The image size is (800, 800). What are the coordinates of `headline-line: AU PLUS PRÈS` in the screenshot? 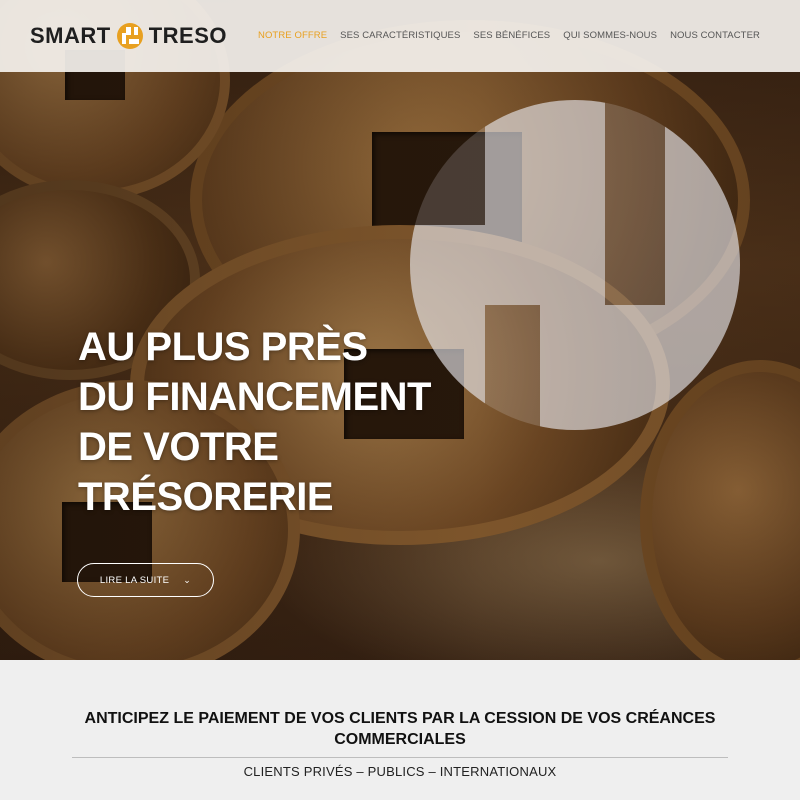 It's located at (223, 347).